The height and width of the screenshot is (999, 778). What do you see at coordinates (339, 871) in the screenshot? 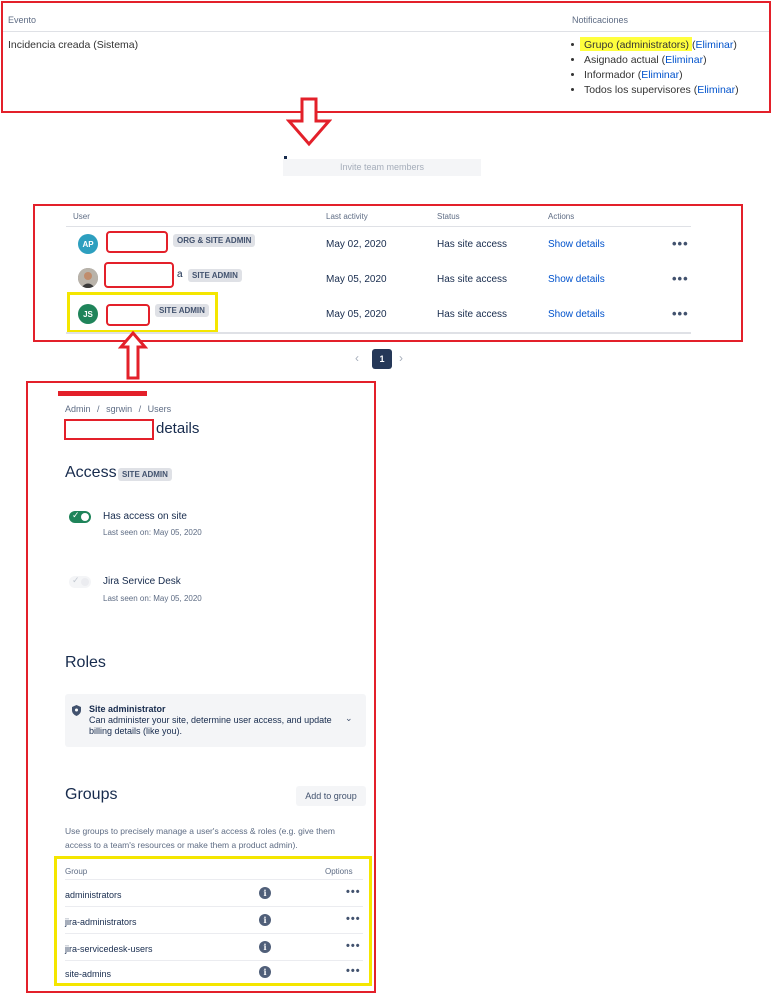
I see `col-header-options: Options` at bounding box center [339, 871].